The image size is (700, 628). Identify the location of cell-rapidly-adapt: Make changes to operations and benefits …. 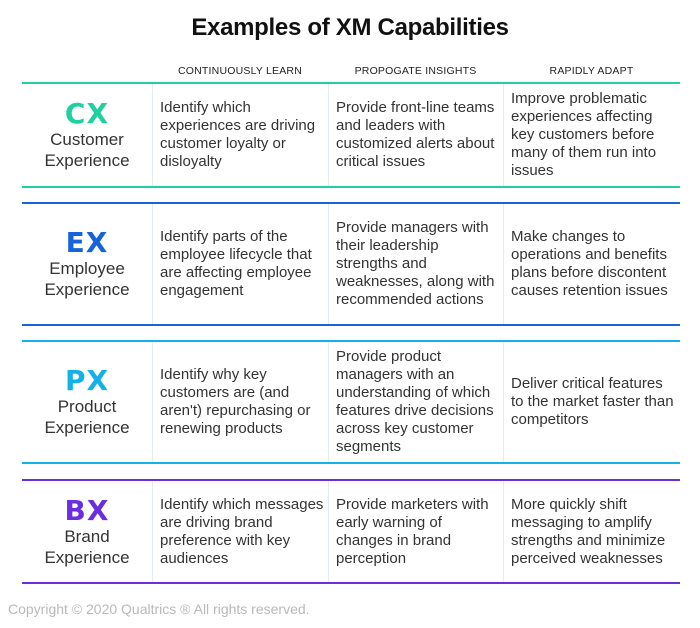
(591, 264).